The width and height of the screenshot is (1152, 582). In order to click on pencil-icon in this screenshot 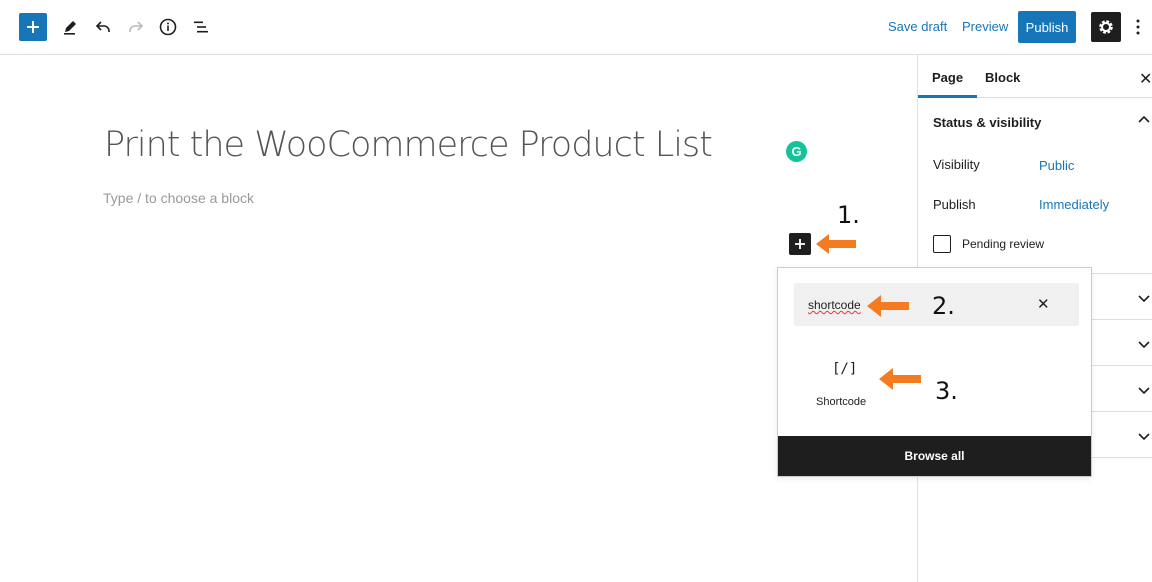, I will do `click(70, 28)`.